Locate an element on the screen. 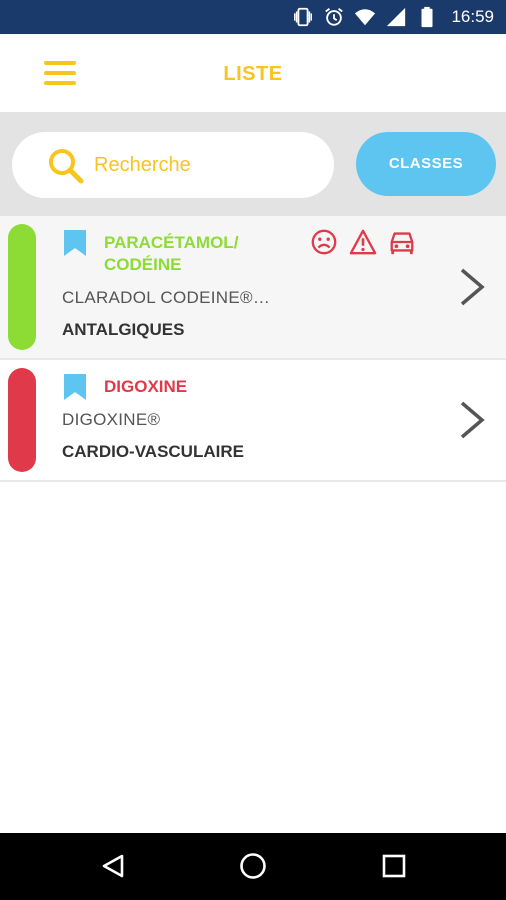 The image size is (506, 900). navigation-bar is located at coordinates (253, 866).